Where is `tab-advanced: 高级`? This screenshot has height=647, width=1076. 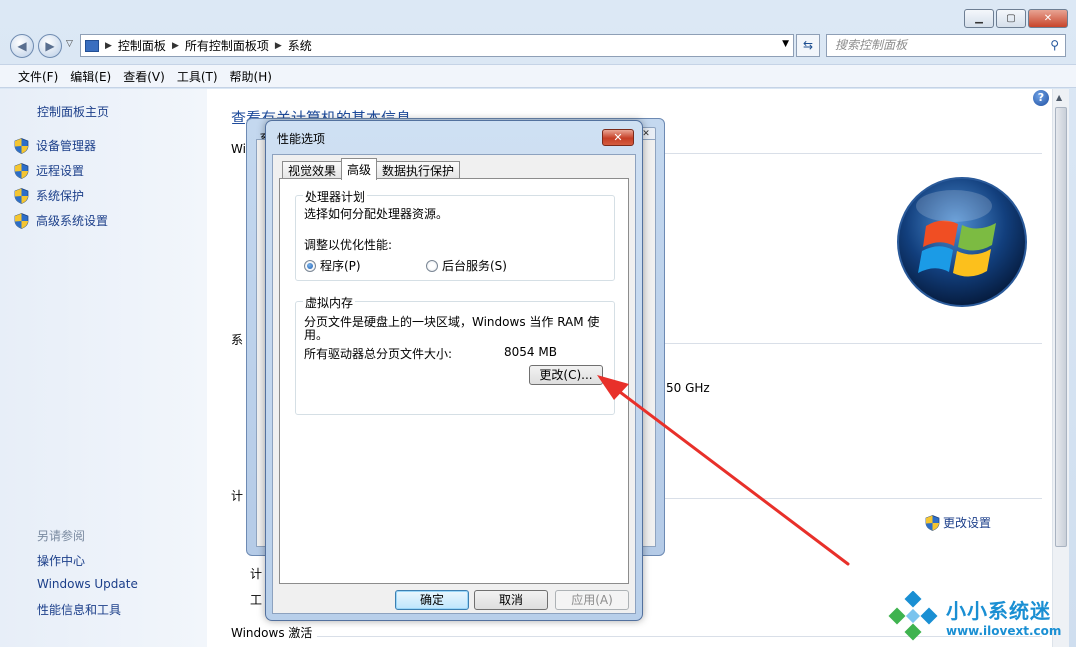
tab-advanced: 高级 is located at coordinates (359, 169).